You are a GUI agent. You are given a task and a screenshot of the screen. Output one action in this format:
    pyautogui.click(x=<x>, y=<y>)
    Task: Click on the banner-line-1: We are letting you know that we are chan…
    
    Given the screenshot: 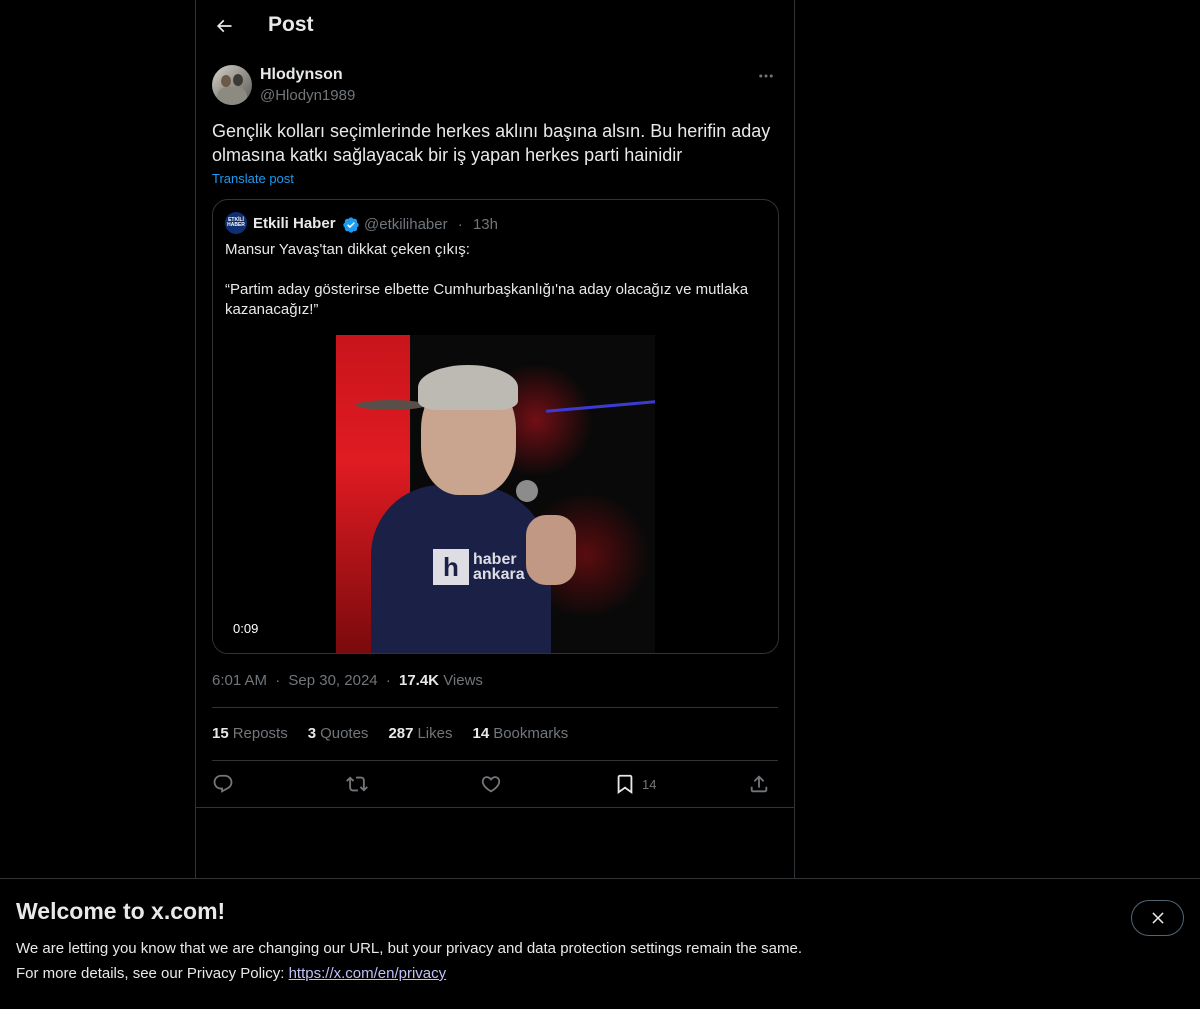 What is the action you would take?
    pyautogui.click(x=409, y=948)
    